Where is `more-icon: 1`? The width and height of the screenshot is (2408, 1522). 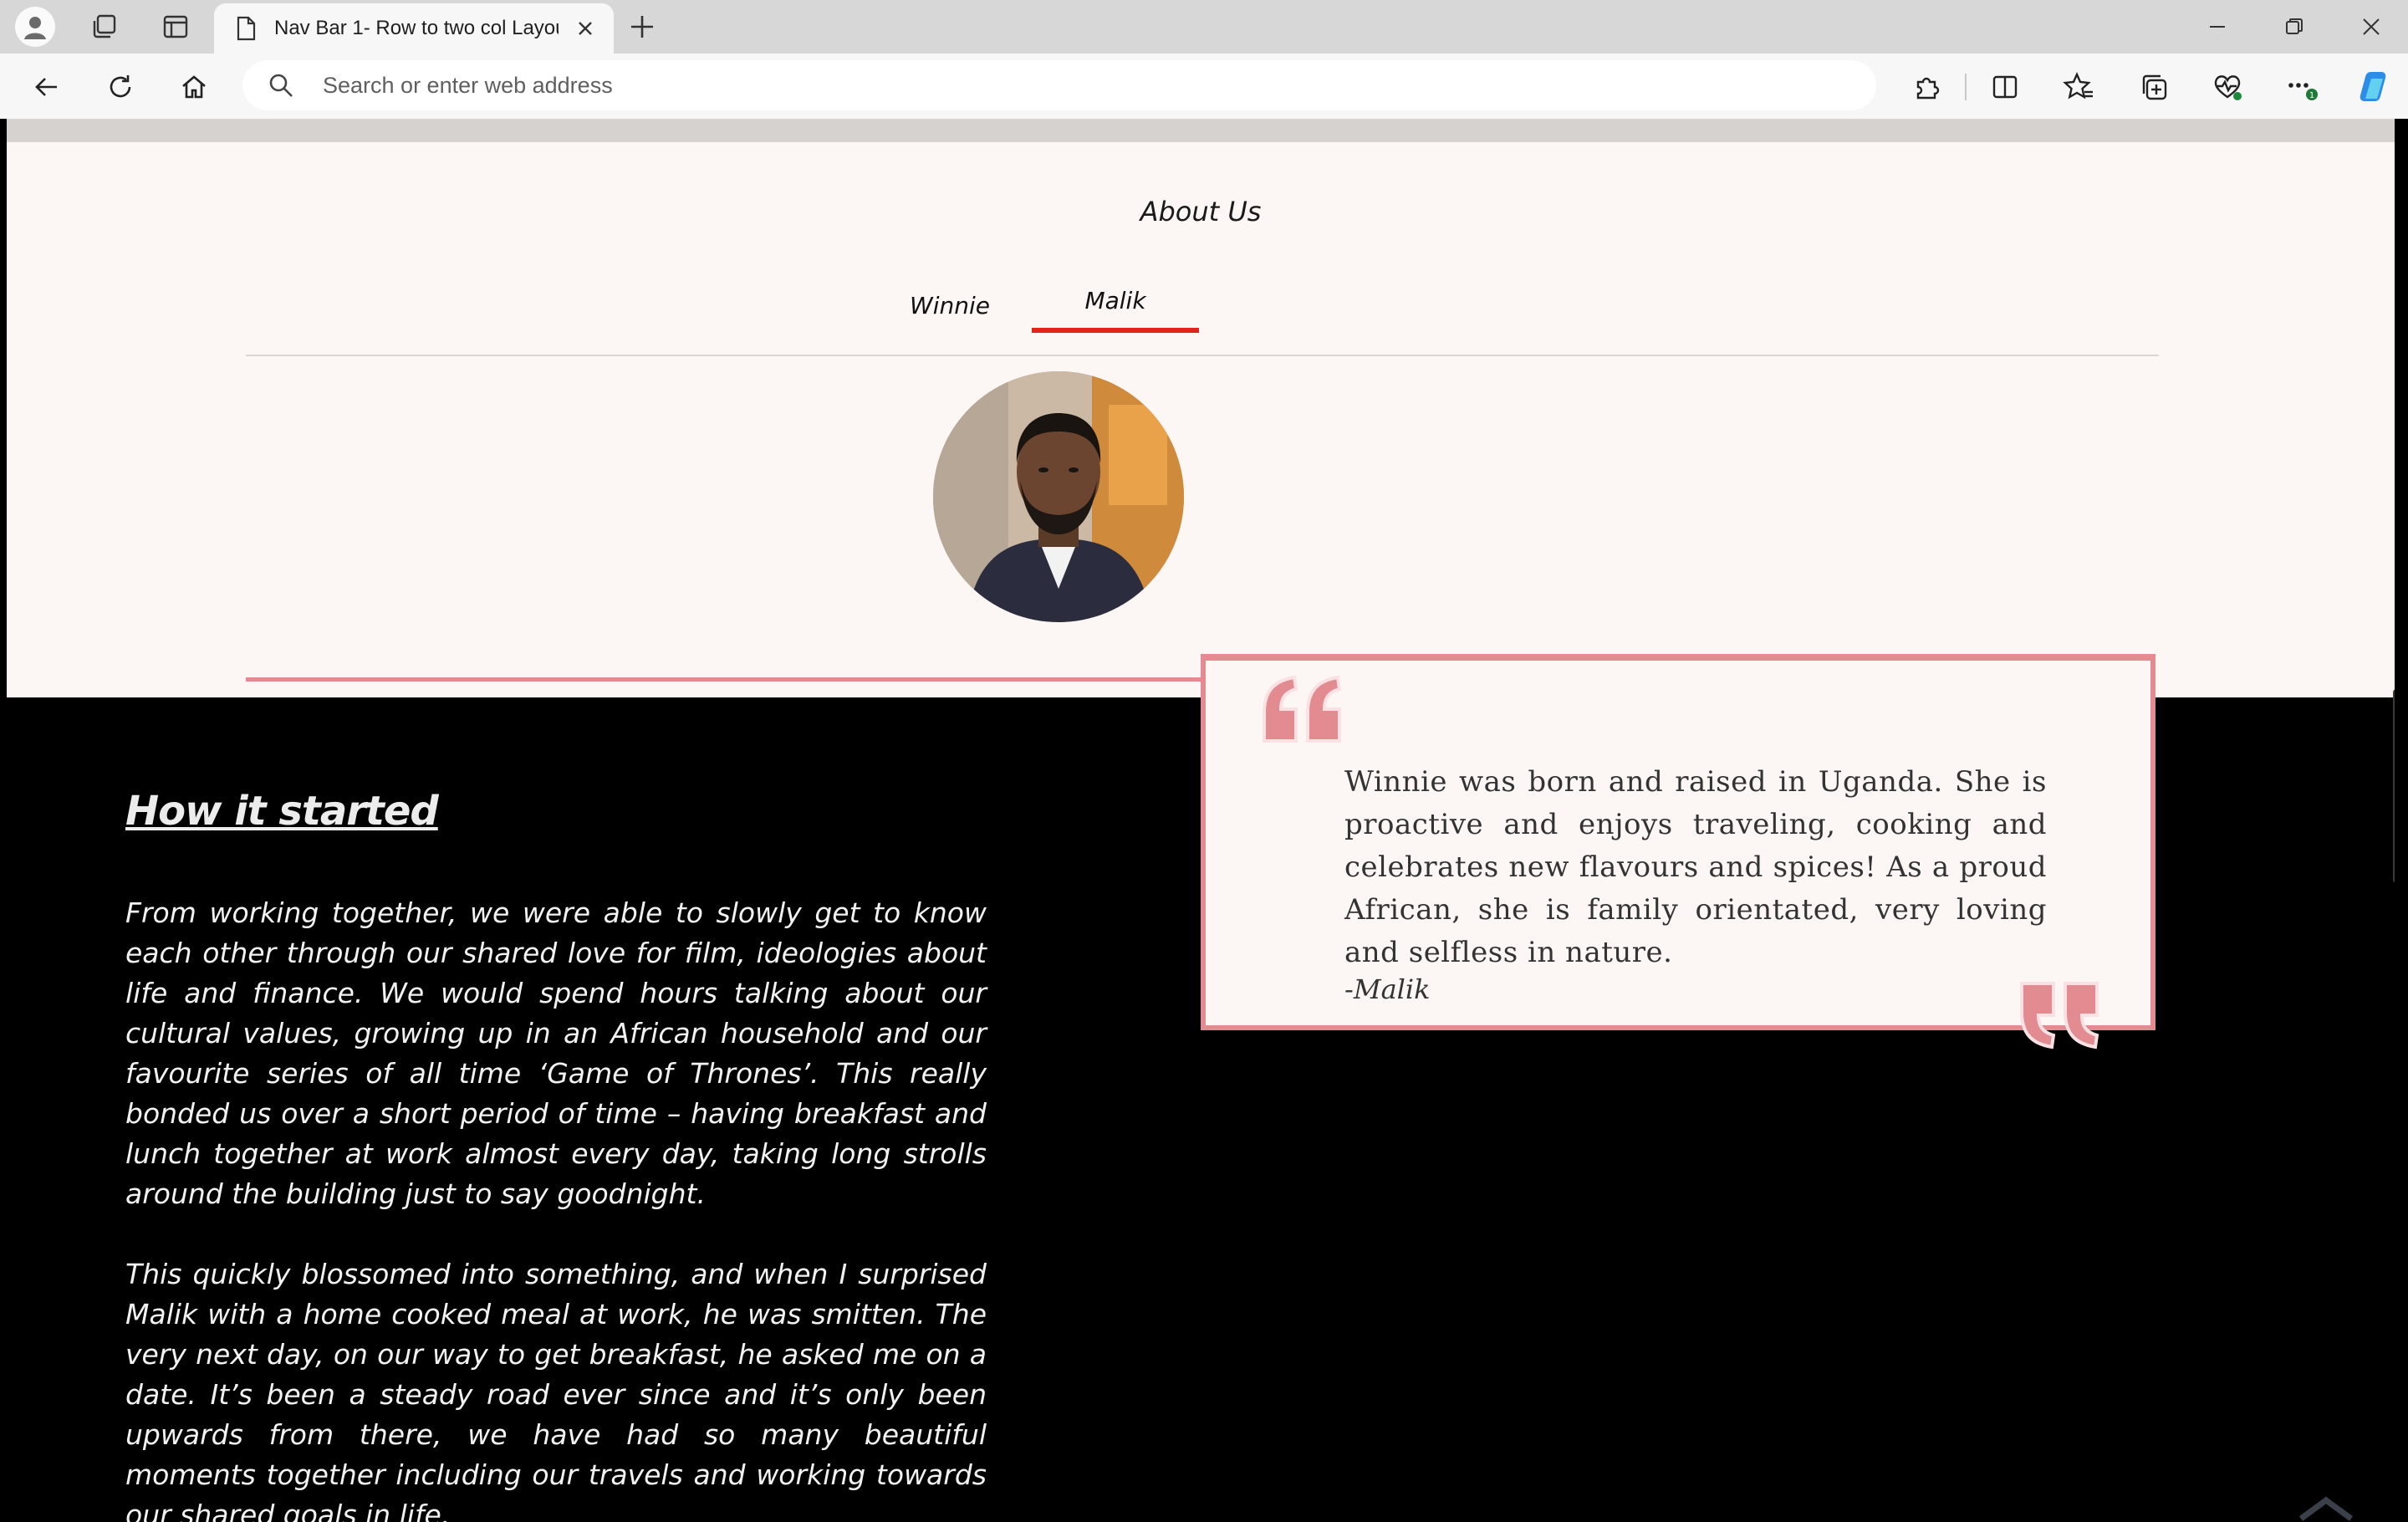 more-icon: 1 is located at coordinates (2302, 87).